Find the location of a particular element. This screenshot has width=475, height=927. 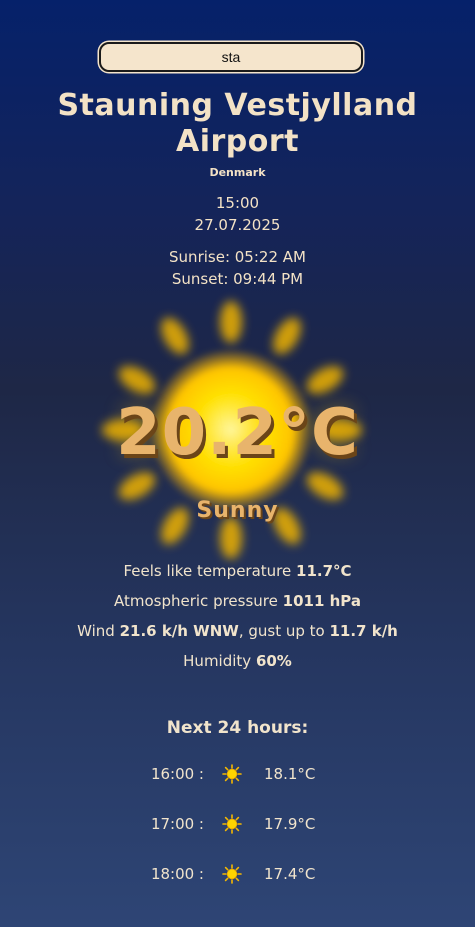

pressure-value: 1011 hPa is located at coordinates (322, 601).